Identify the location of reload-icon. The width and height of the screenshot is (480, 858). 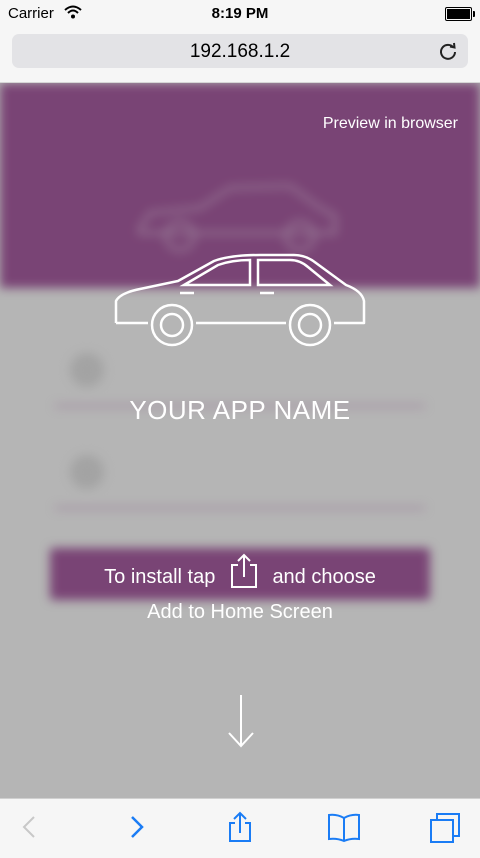
(448, 51).